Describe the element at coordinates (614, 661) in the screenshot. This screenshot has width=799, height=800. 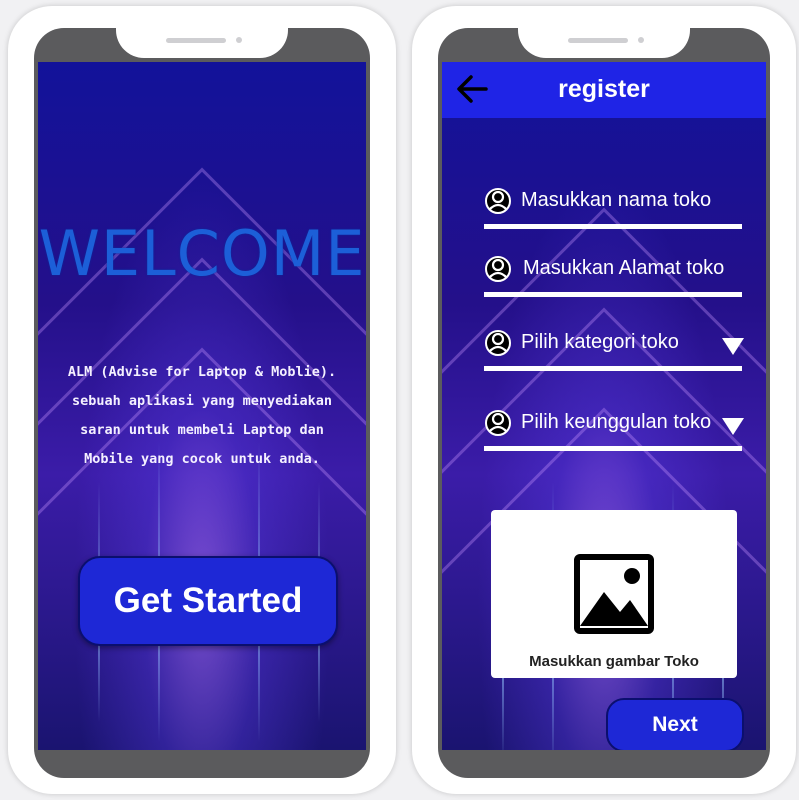
I see `image-upload-label: Masukkan gambar Toko` at that location.